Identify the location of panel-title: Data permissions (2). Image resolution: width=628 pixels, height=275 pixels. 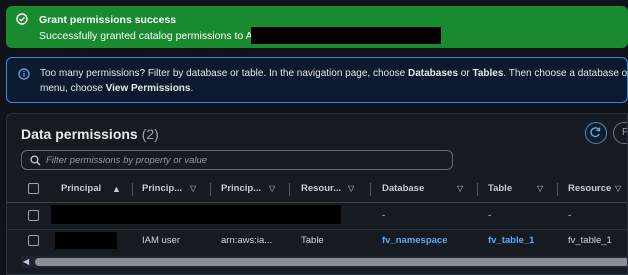
(90, 134).